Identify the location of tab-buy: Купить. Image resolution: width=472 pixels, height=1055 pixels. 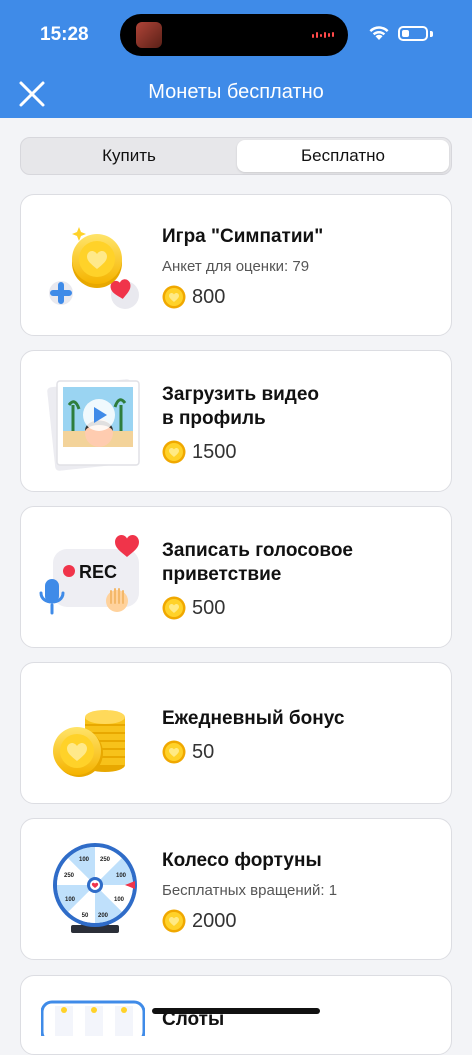
(129, 156).